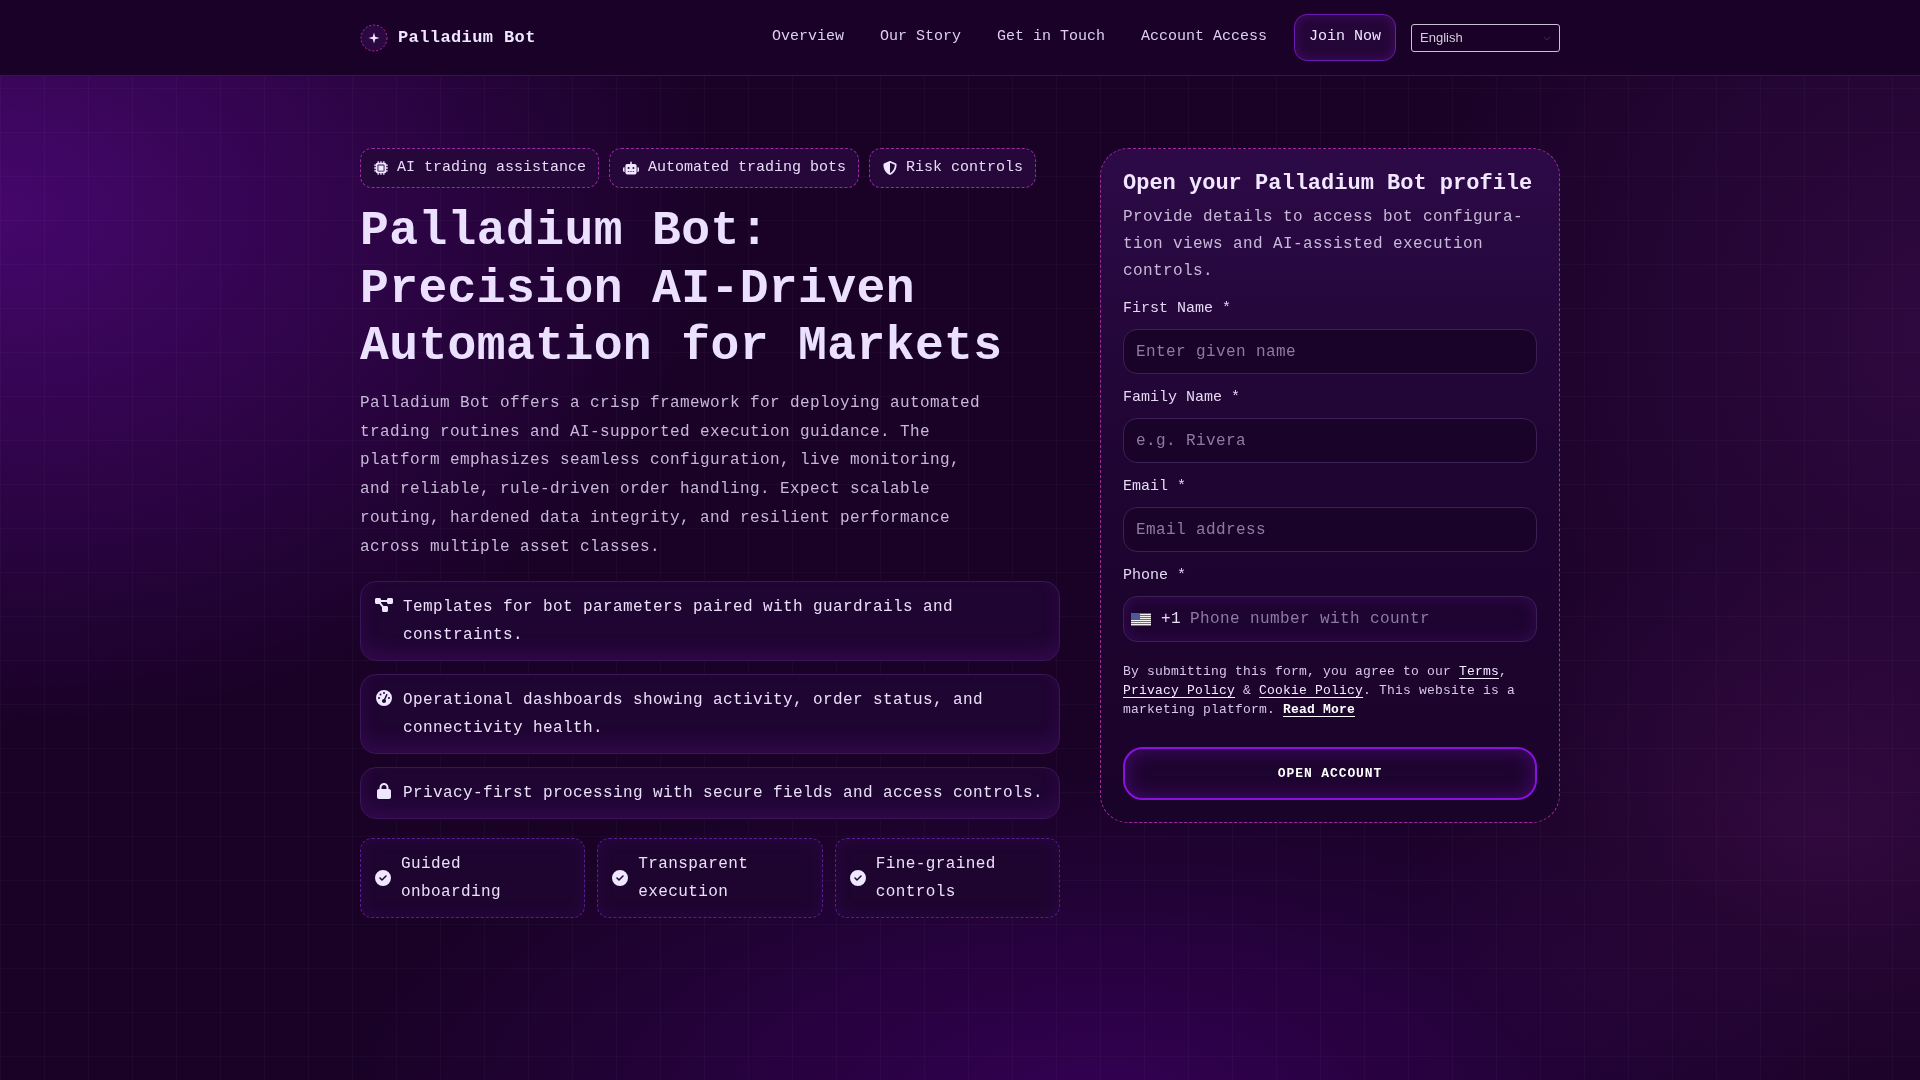  What do you see at coordinates (679, 621) in the screenshot?
I see `feature-text: Templates for bot parameters paired with guardrails and constraints.` at bounding box center [679, 621].